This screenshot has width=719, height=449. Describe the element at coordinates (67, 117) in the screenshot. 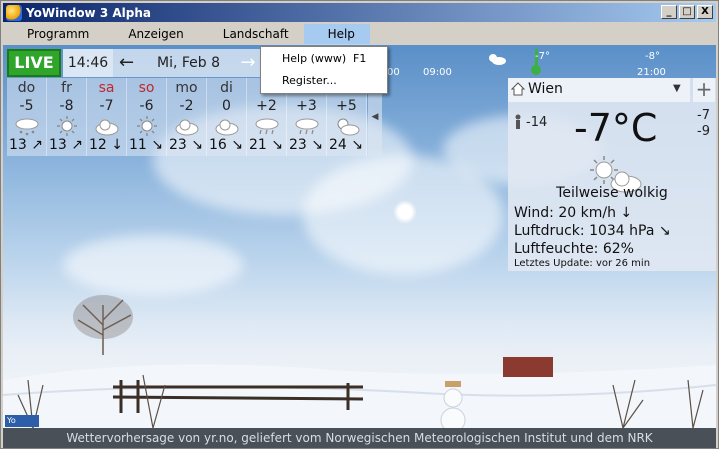

I see `day-forecast: fr -8 13 ↗` at that location.